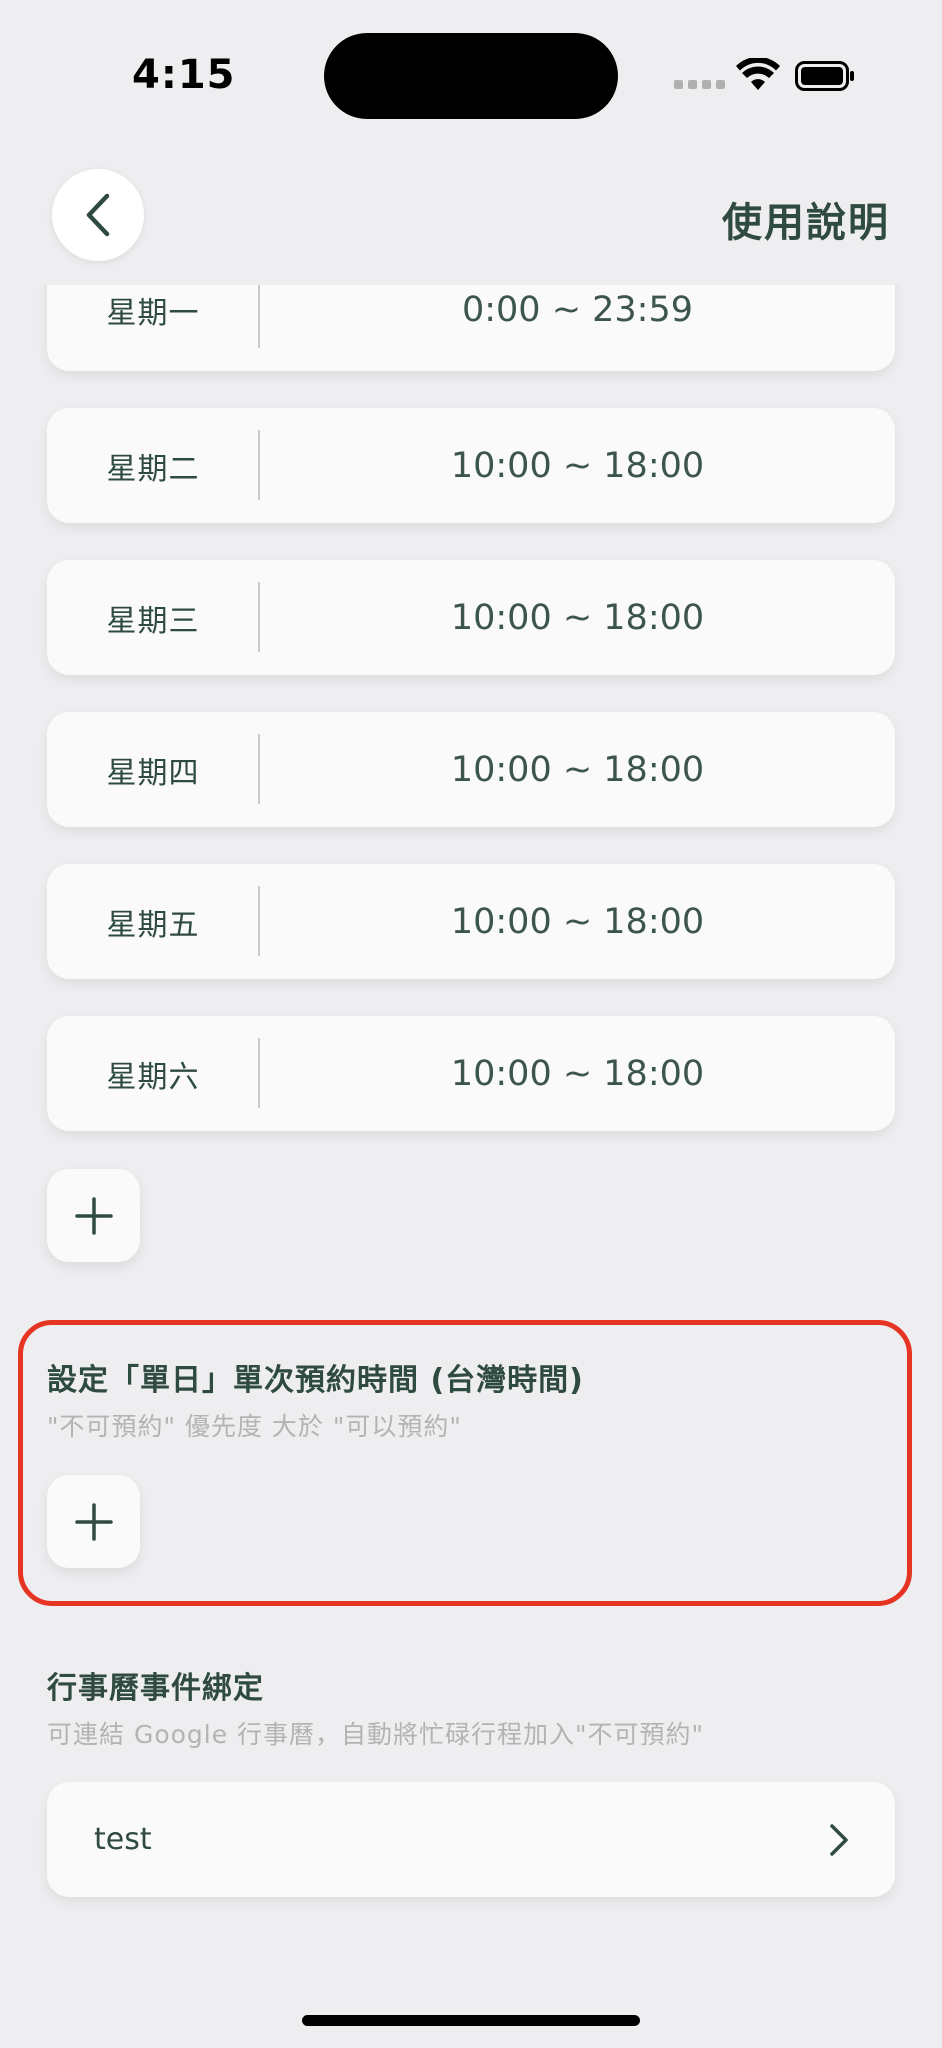  I want to click on help-link: 使用說明, so click(806, 219).